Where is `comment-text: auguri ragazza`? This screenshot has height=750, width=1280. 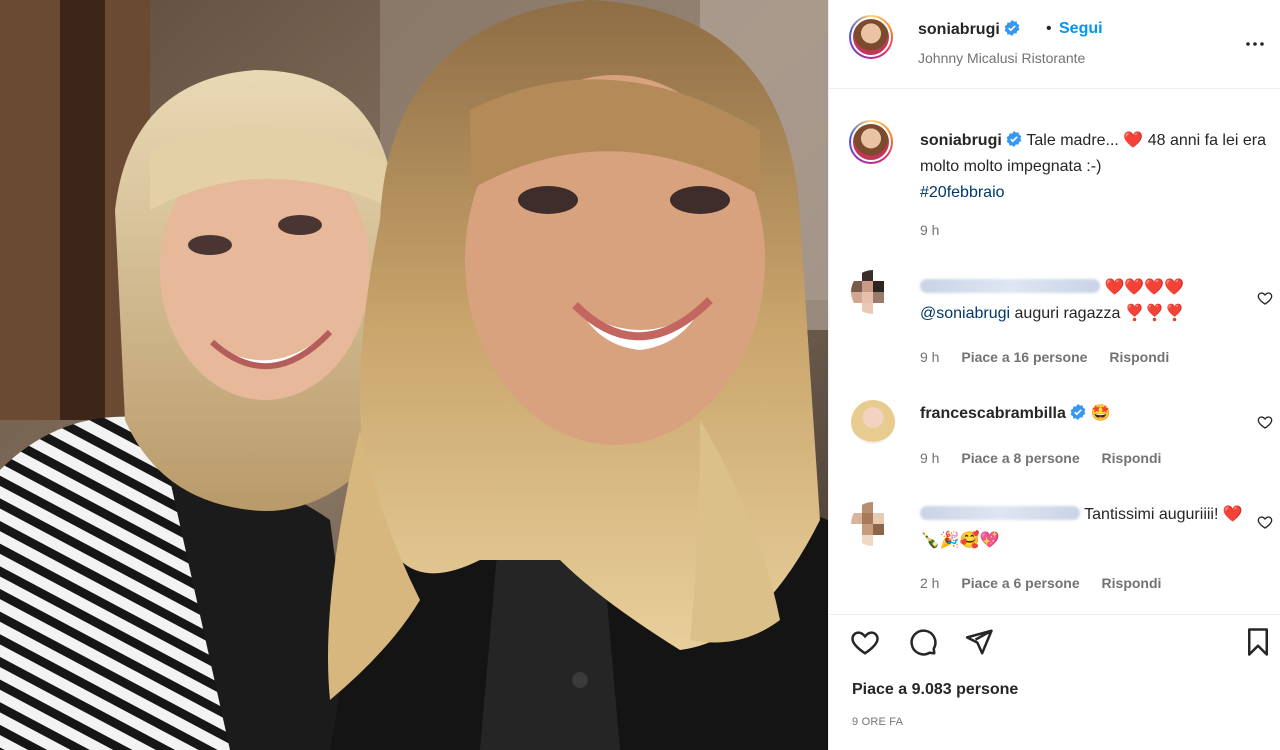
comment-text: auguri ragazza is located at coordinates (1067, 313).